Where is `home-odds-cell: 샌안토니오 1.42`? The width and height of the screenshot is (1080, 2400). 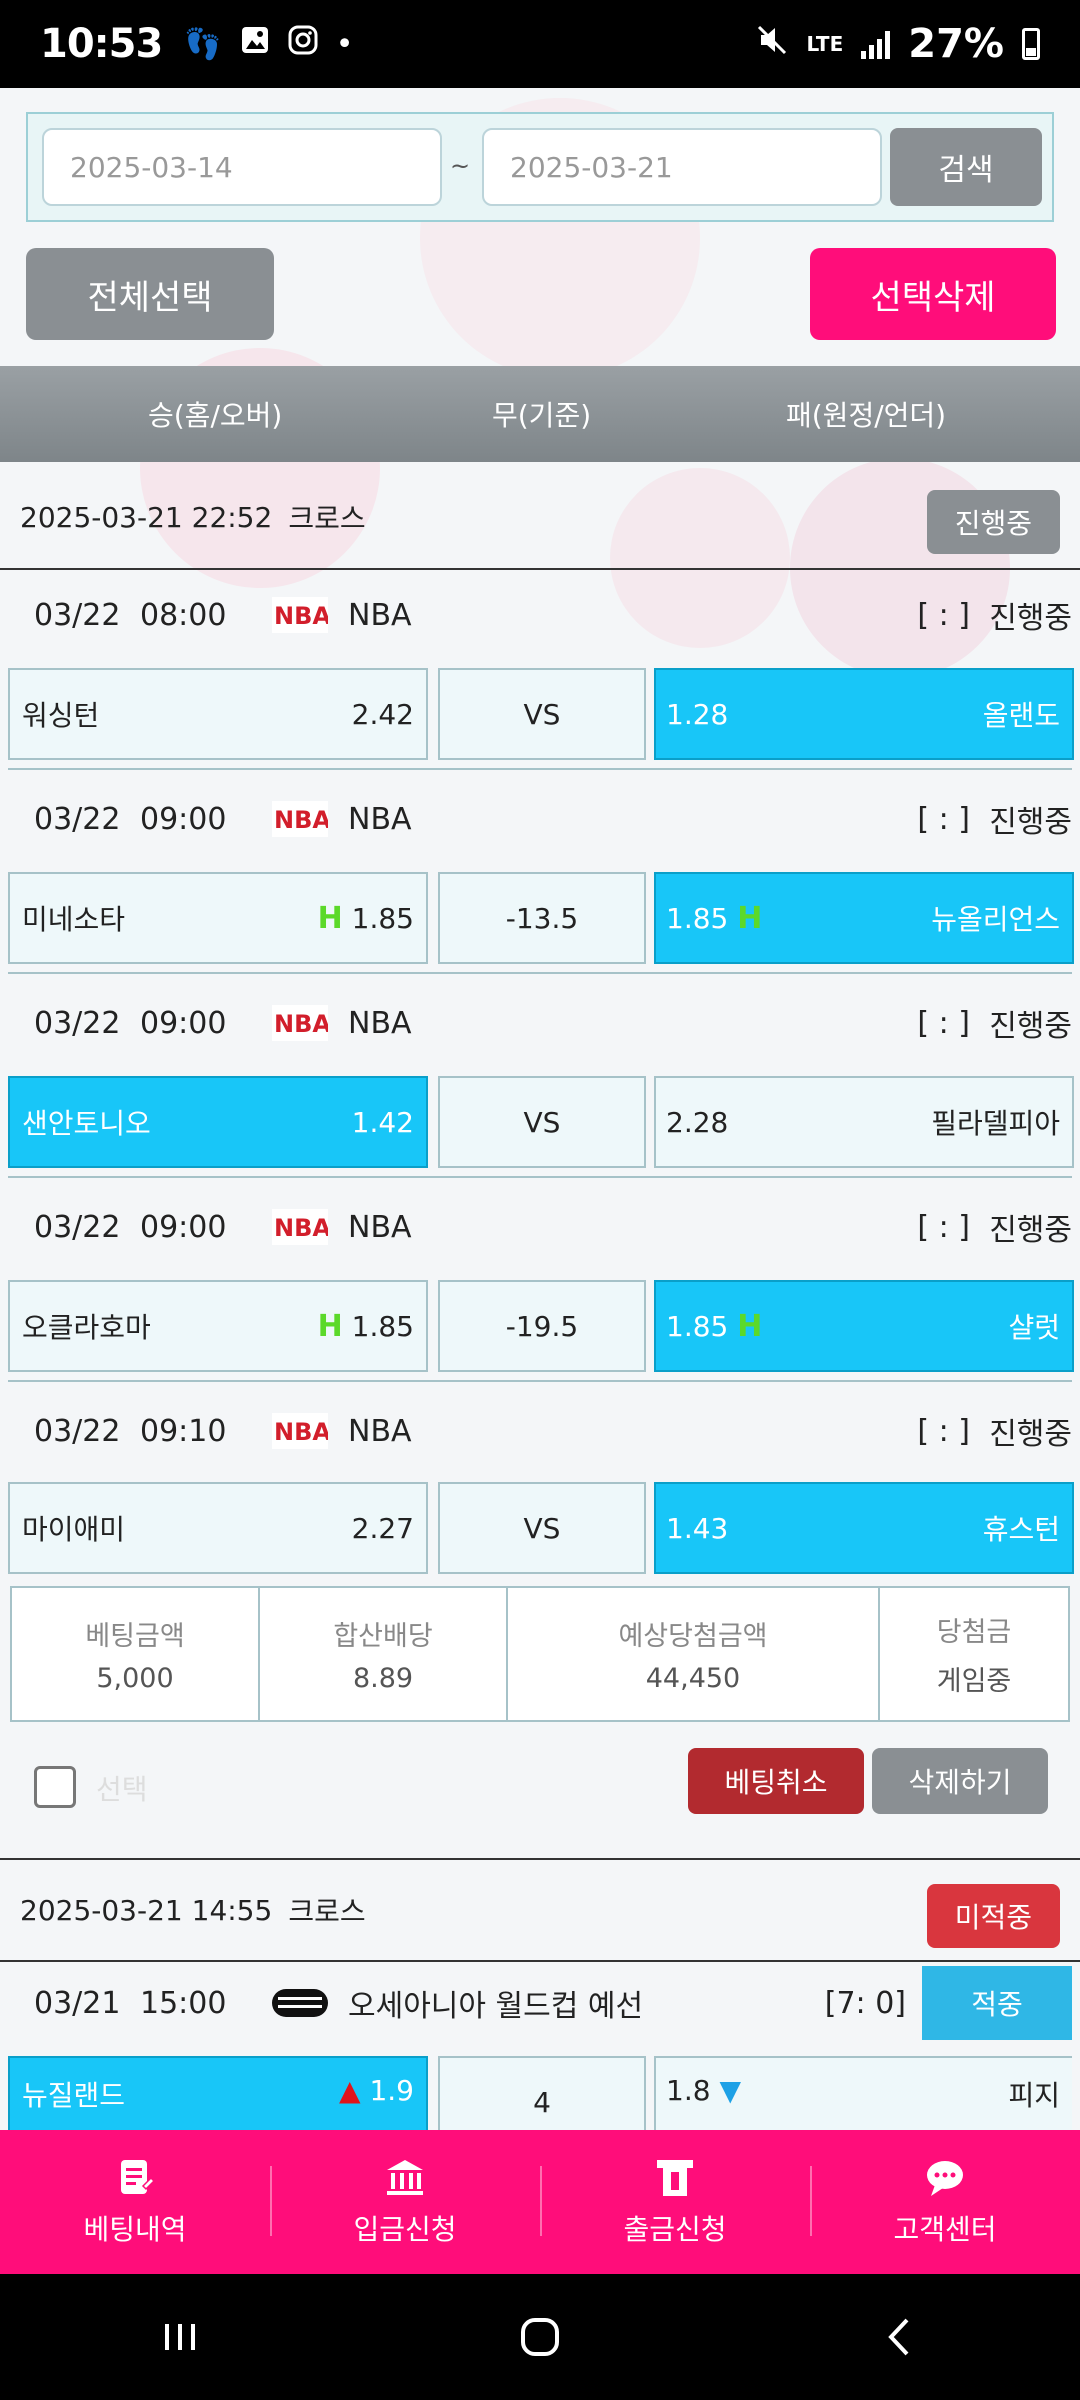
home-odds-cell: 샌안토니오 1.42 is located at coordinates (218, 1122).